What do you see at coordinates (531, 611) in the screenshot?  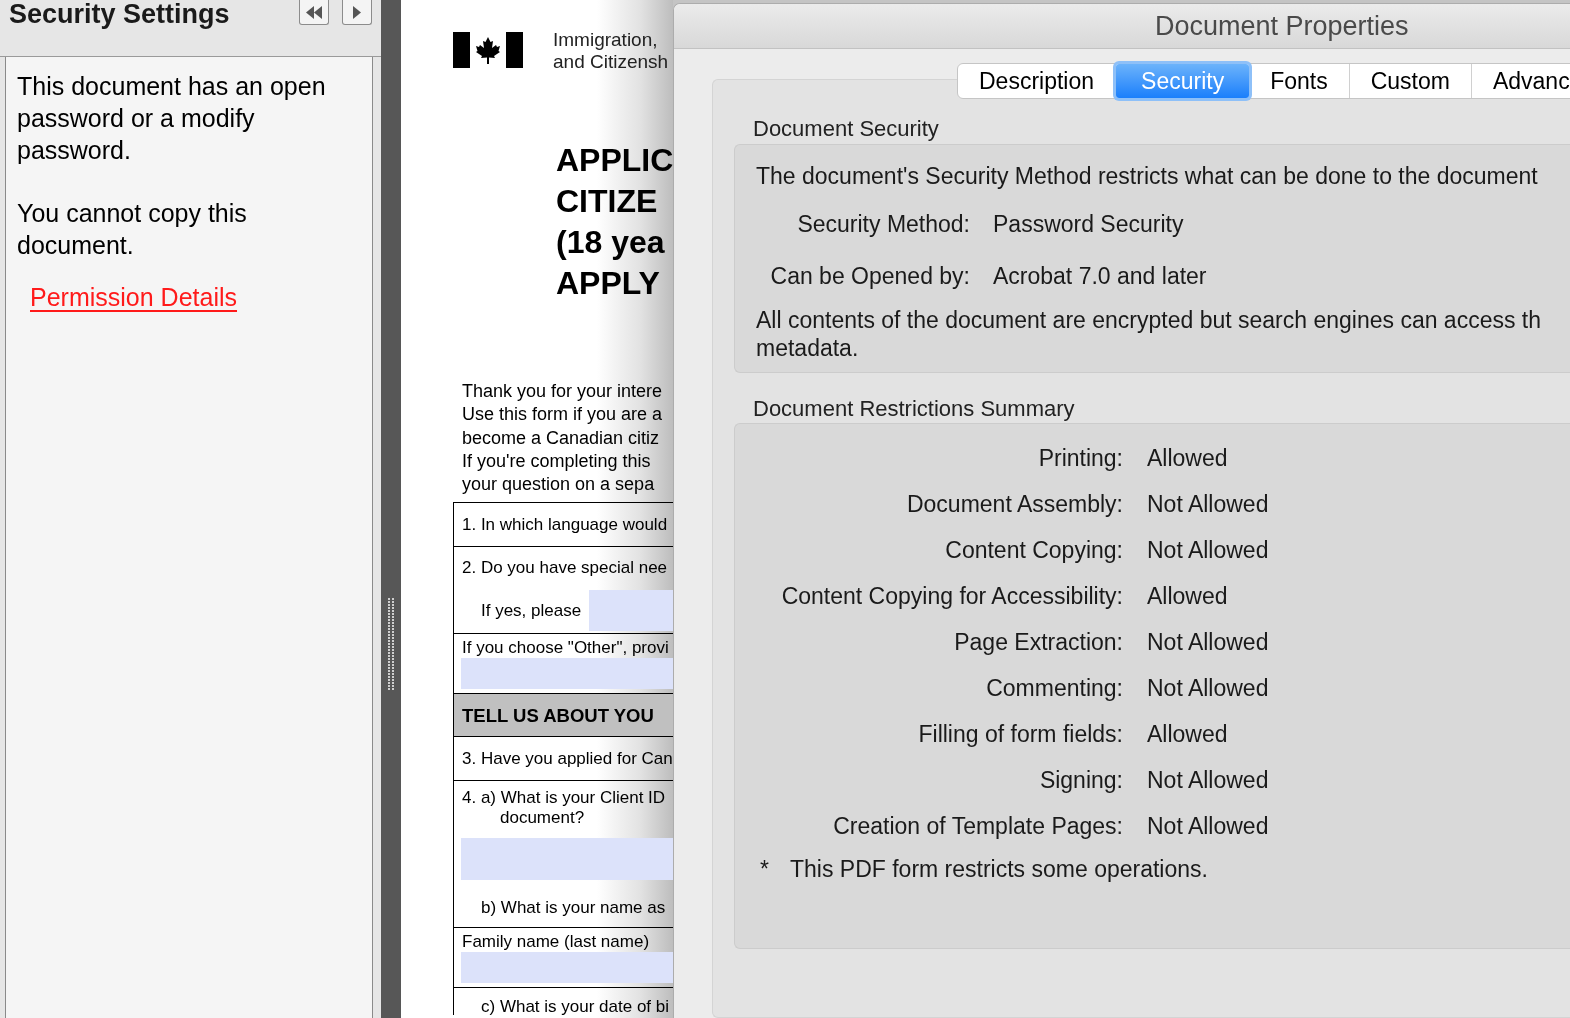 I see `field-label: If yes, please` at bounding box center [531, 611].